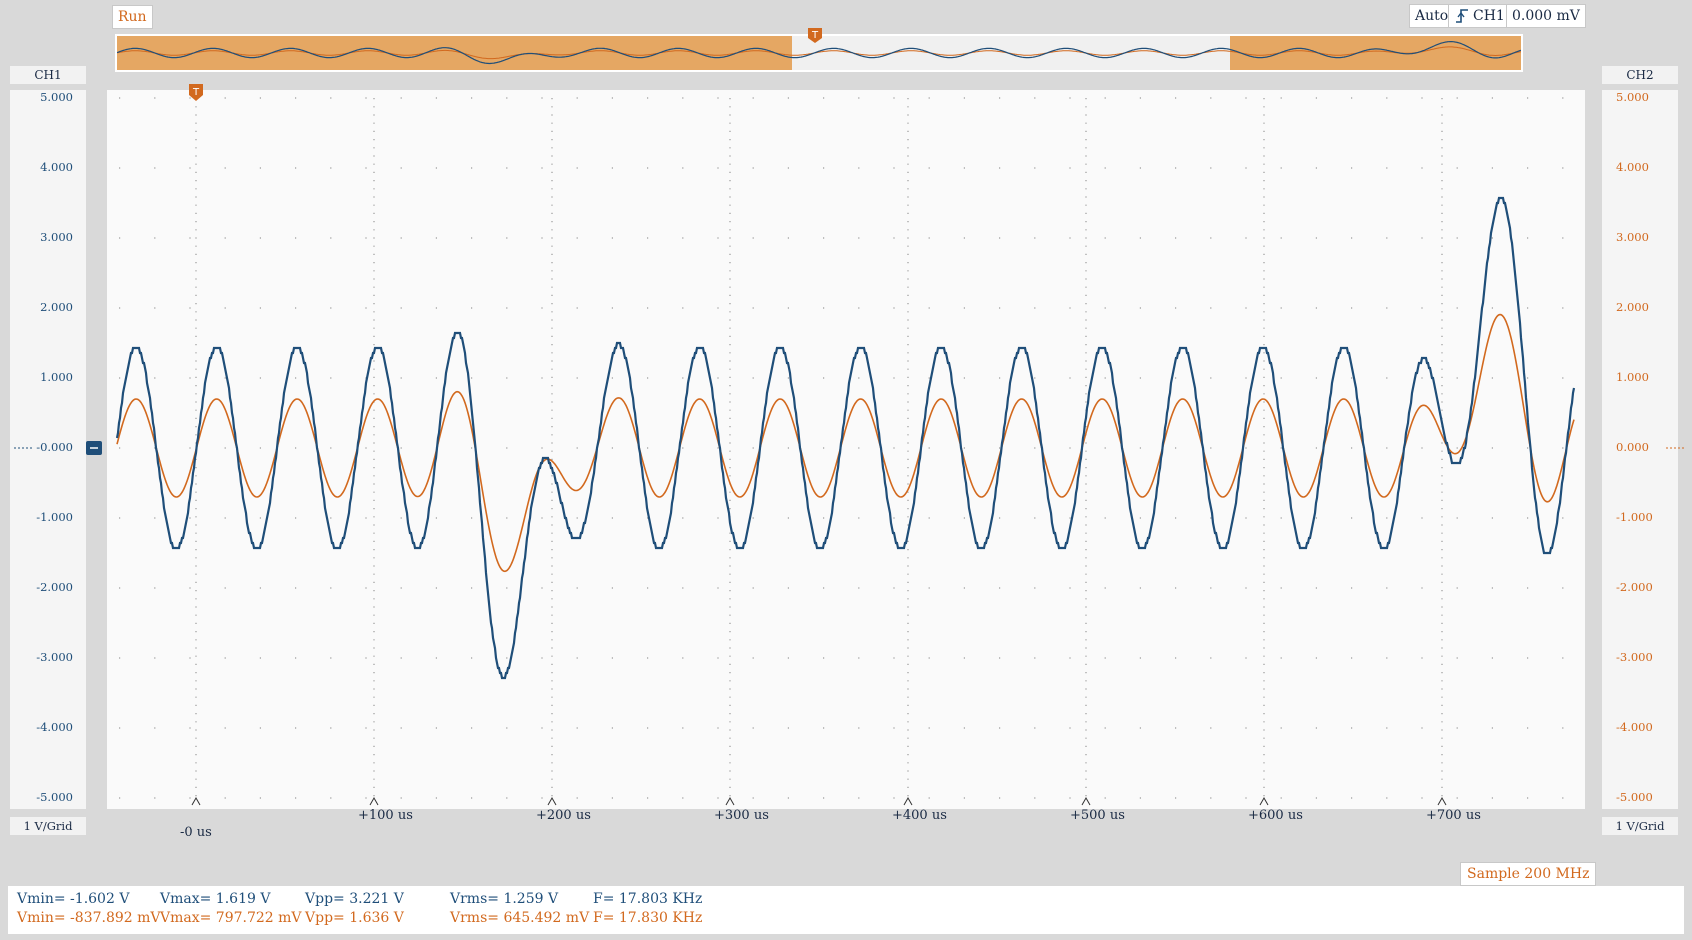 The width and height of the screenshot is (1692, 940). I want to click on ch1-y-tick-label: 5.000, so click(56, 97).